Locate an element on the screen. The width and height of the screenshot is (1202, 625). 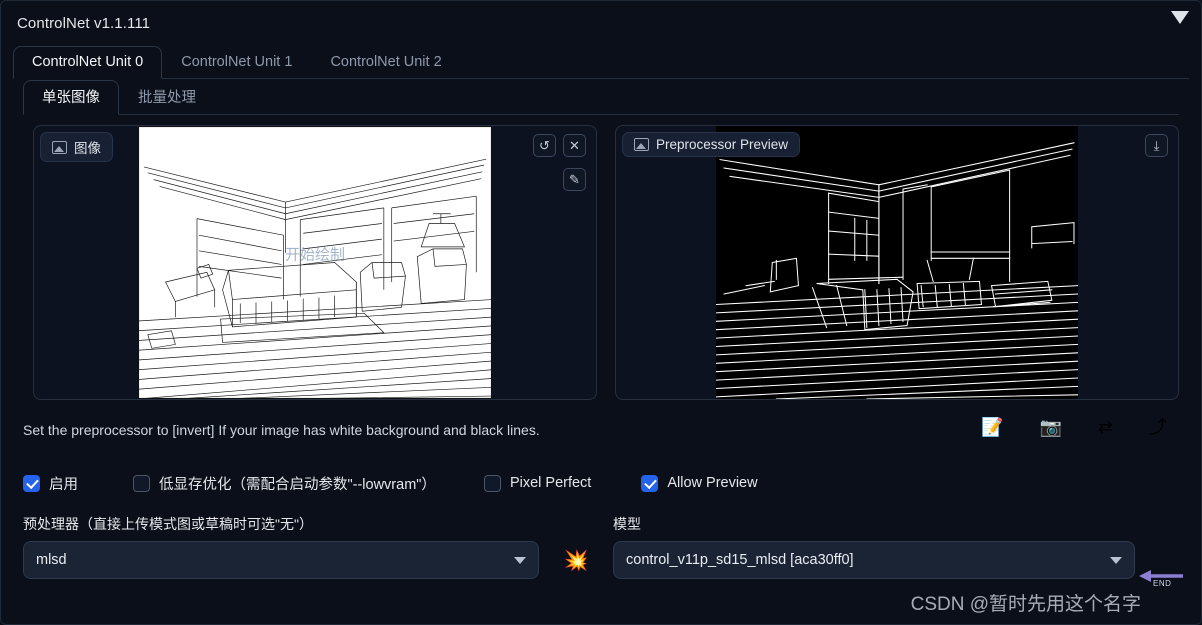
swap-icon: ⇄ is located at coordinates (1105, 427).